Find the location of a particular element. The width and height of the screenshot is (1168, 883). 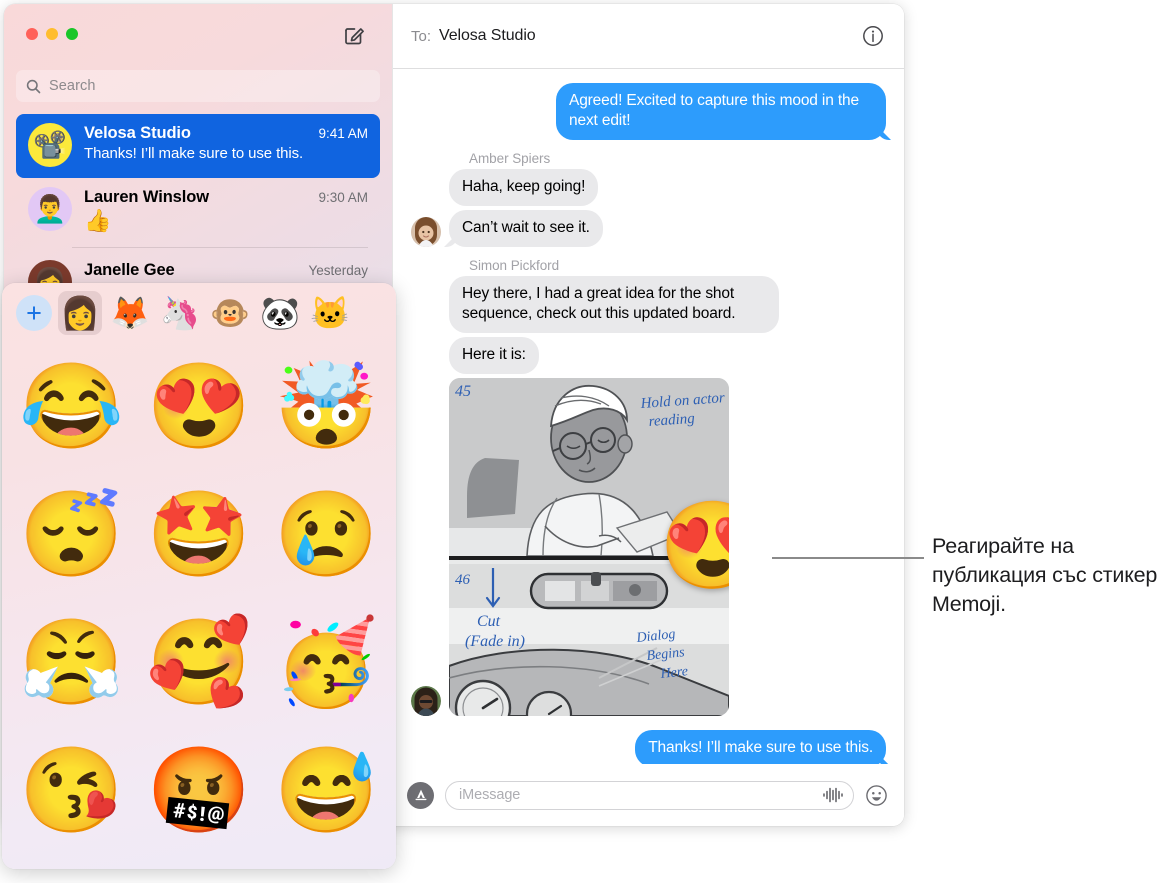

svg-text: reading is located at coordinates (672, 420).